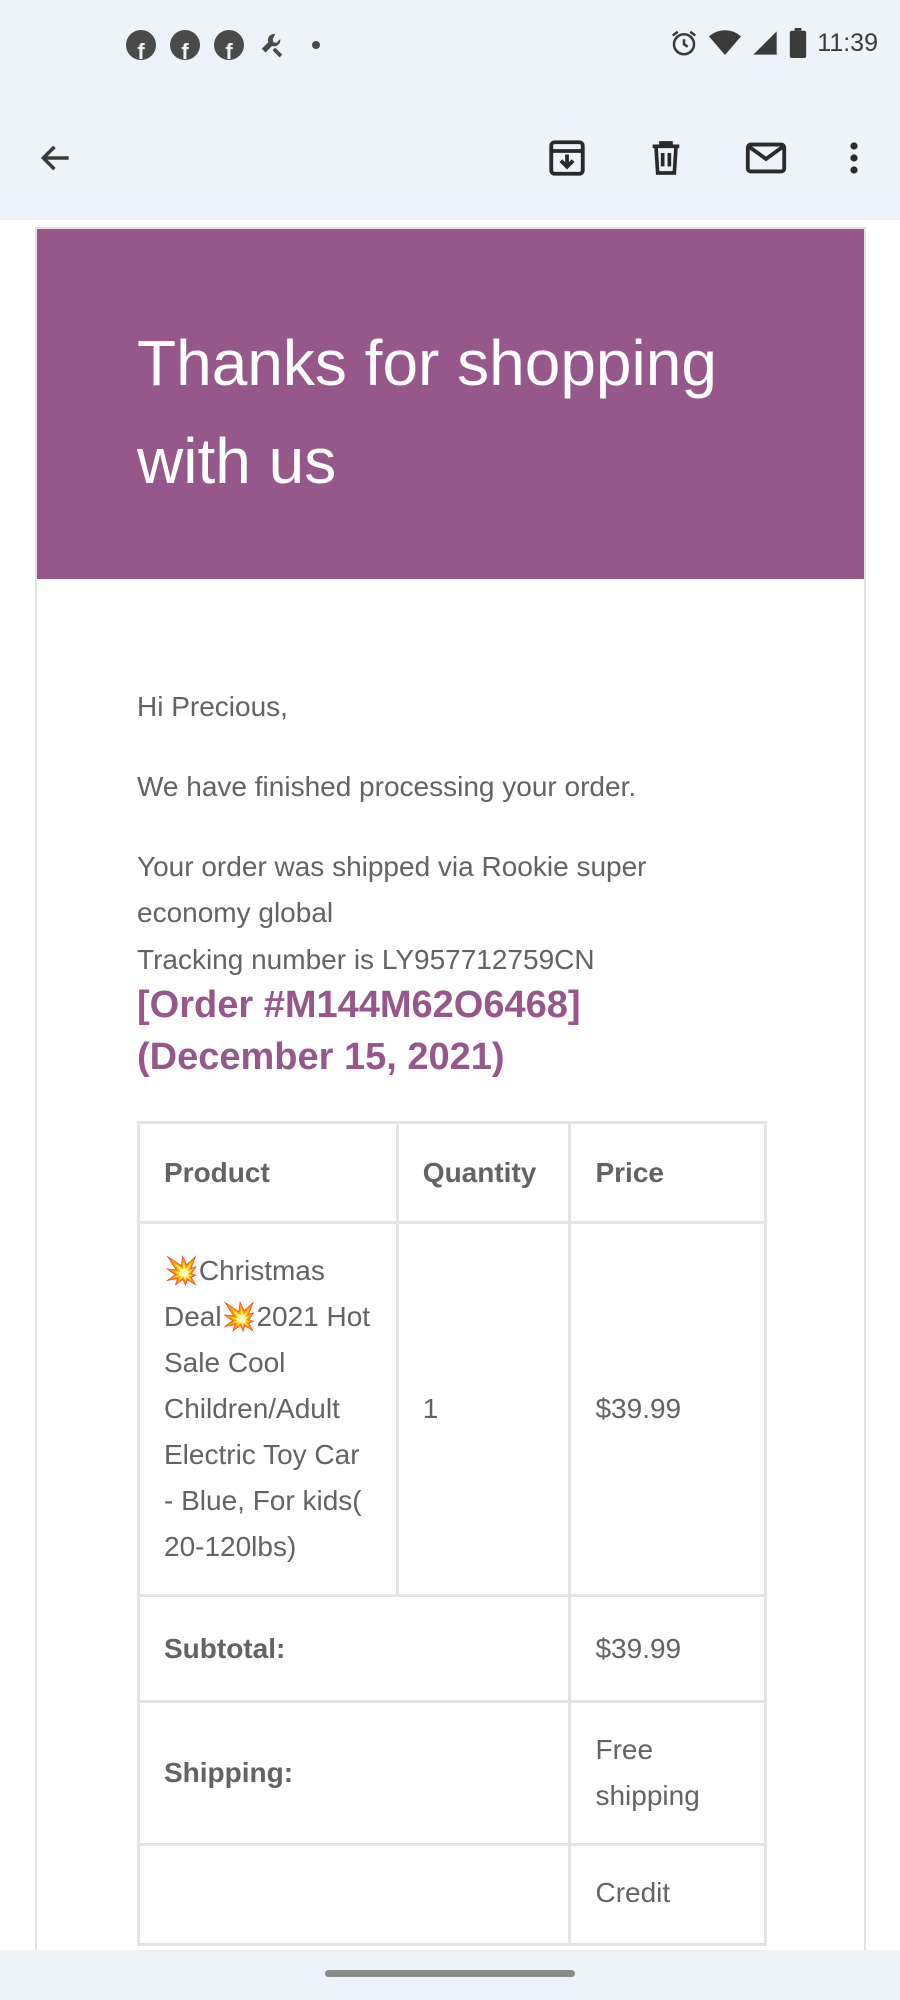 The height and width of the screenshot is (2000, 900). I want to click on notification-icons: f f f, so click(223, 45).